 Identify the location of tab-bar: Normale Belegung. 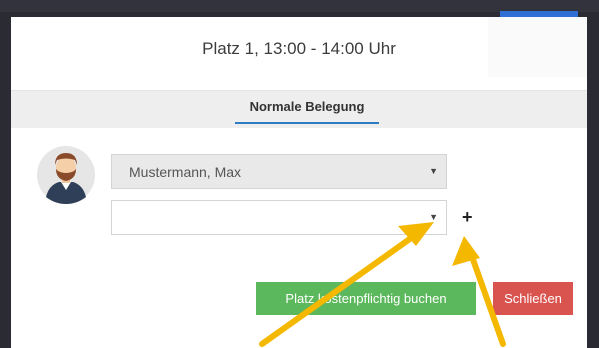
(299, 109).